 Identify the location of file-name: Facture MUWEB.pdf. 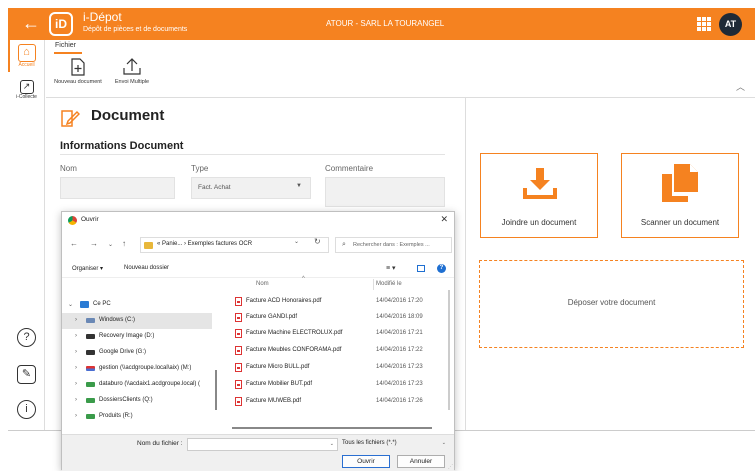
(274, 401).